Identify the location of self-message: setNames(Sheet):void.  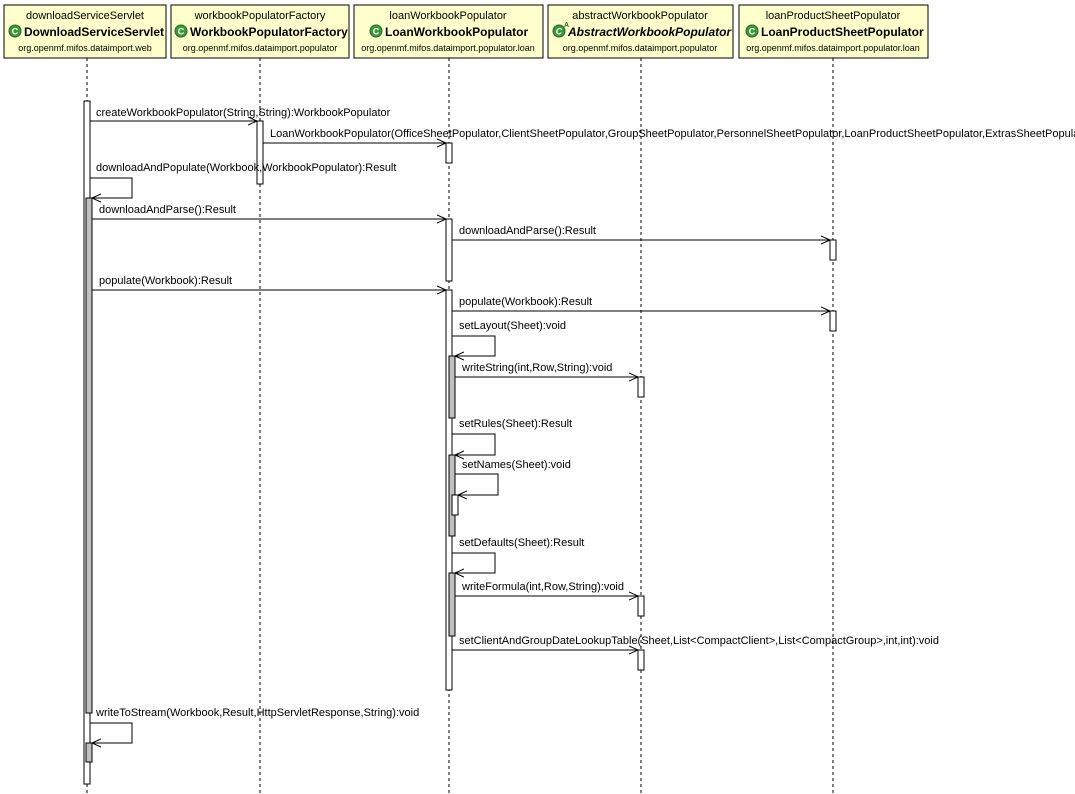
(513, 477).